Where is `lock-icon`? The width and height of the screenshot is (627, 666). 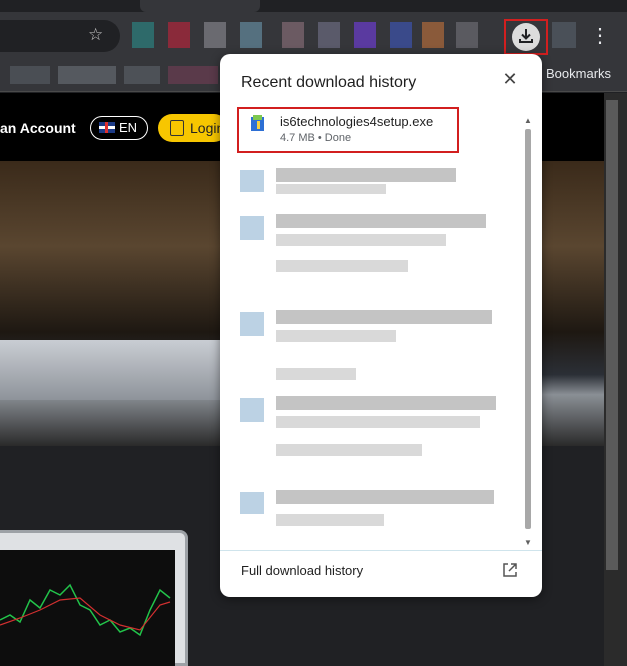 lock-icon is located at coordinates (177, 128).